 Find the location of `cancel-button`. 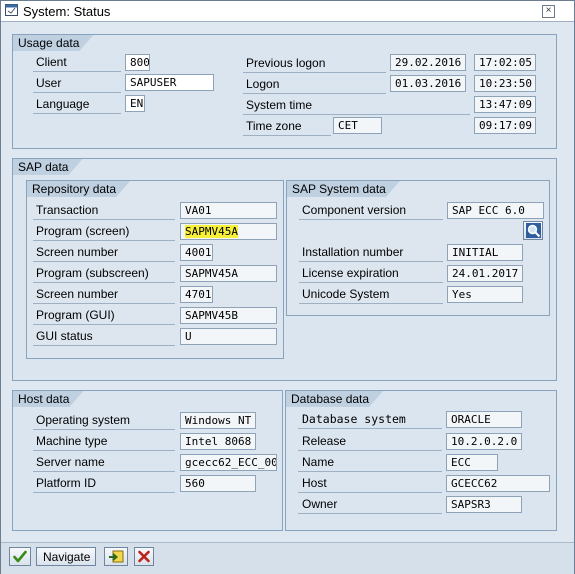

cancel-button is located at coordinates (144, 556).